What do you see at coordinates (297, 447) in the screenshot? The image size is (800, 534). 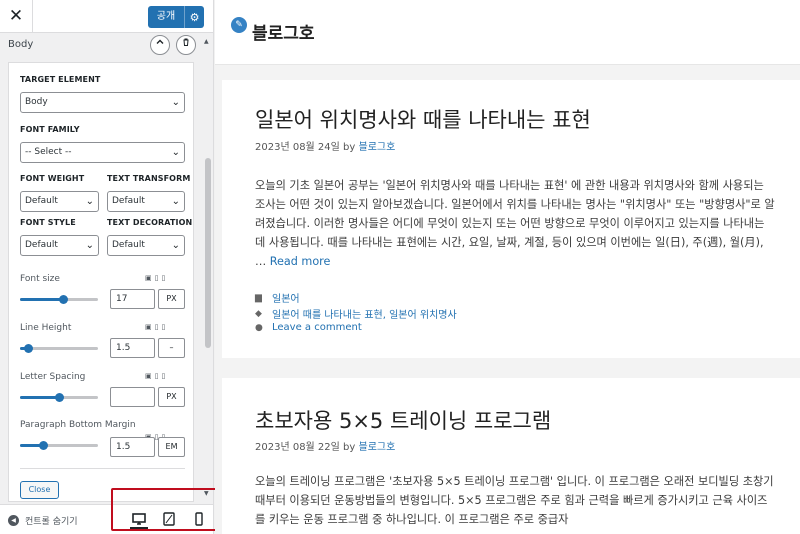 I see `post-date: 2023년 08월 22일` at bounding box center [297, 447].